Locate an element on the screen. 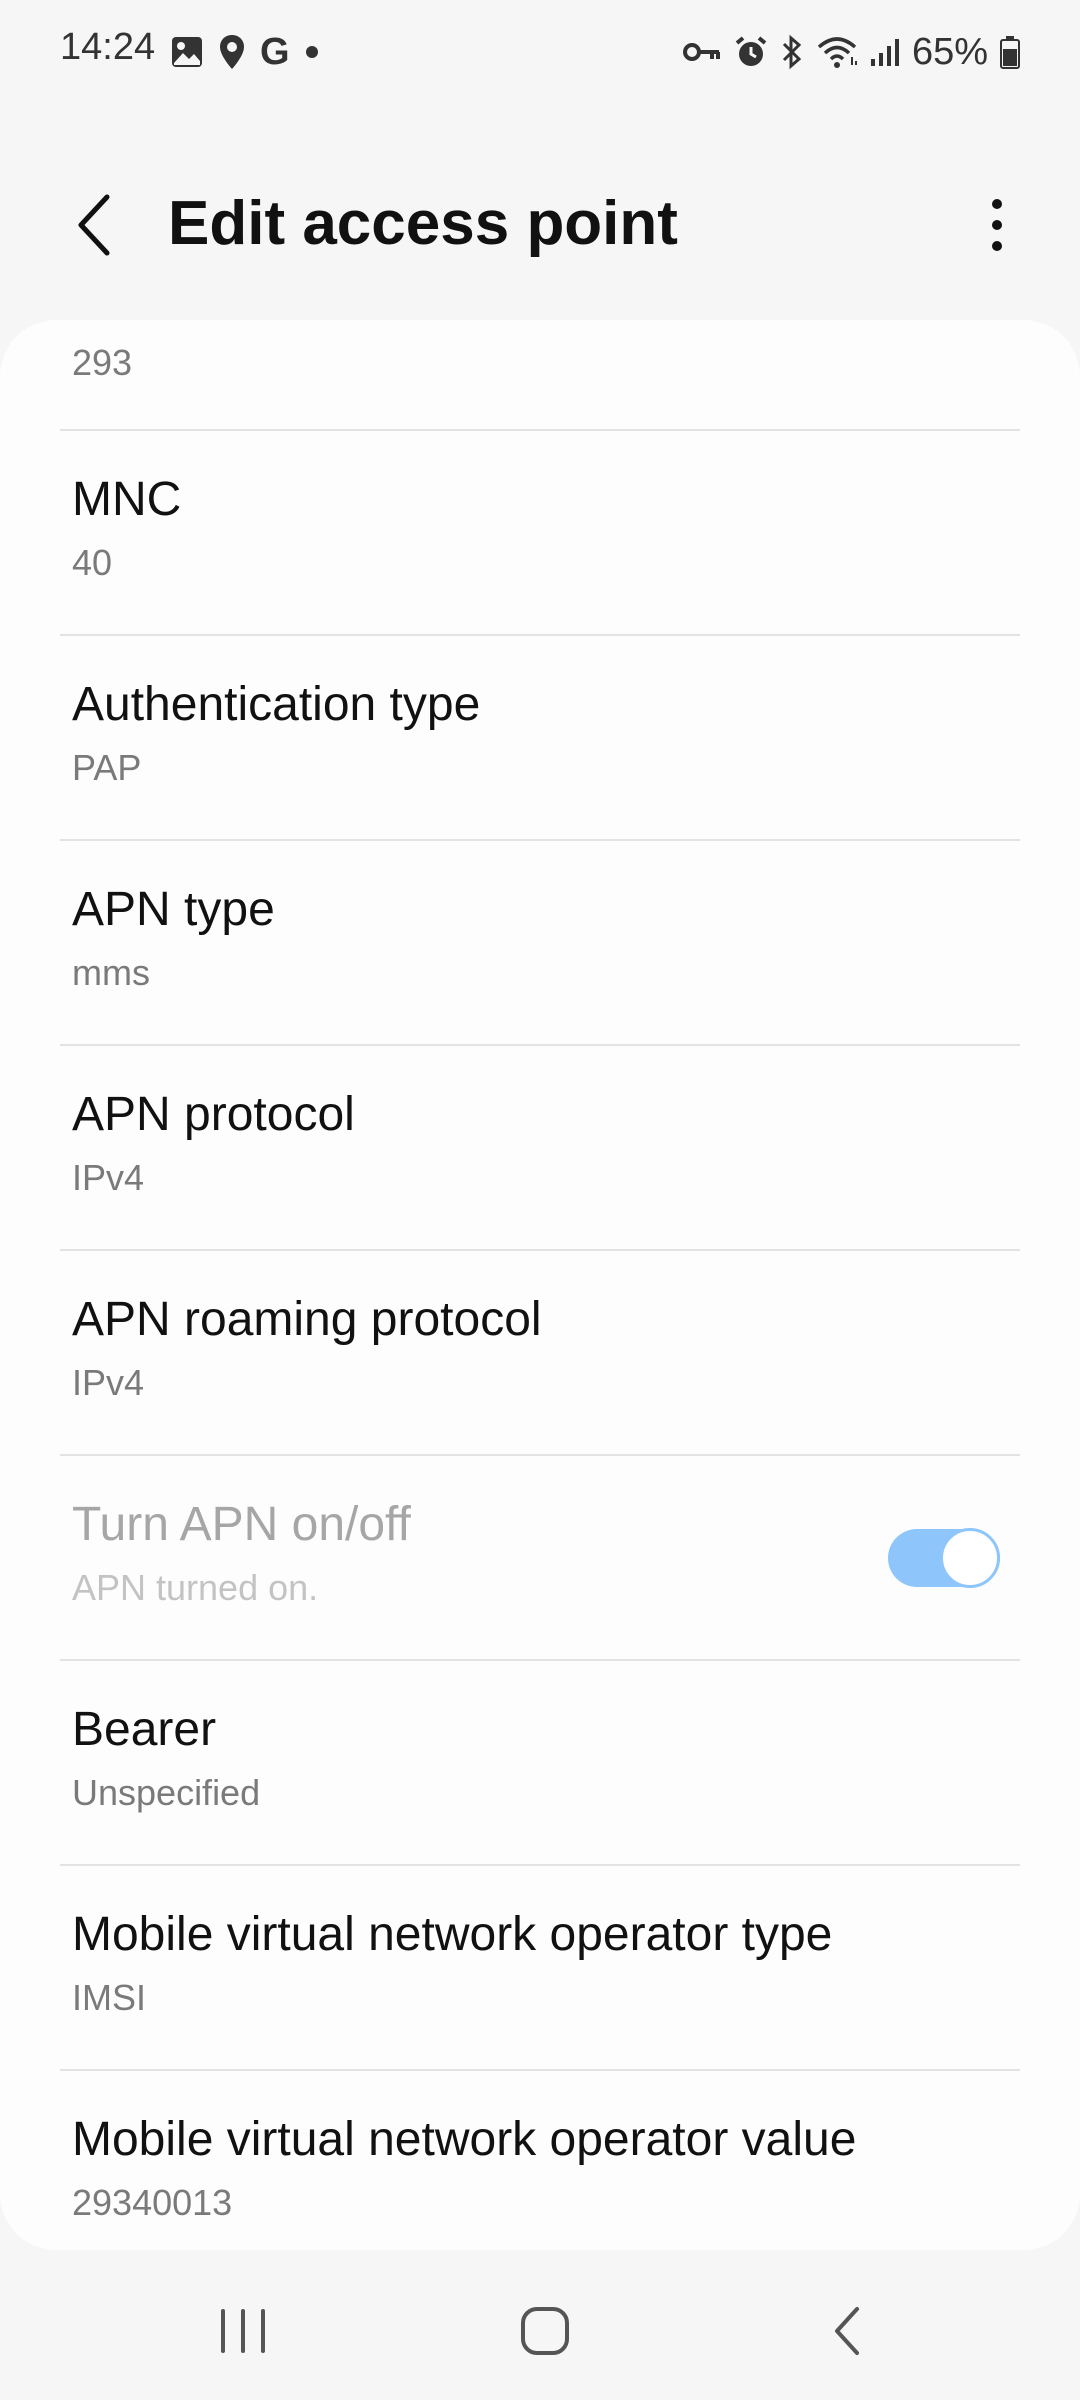 This screenshot has width=1080, height=2400. setting-value: 40 is located at coordinates (92, 562).